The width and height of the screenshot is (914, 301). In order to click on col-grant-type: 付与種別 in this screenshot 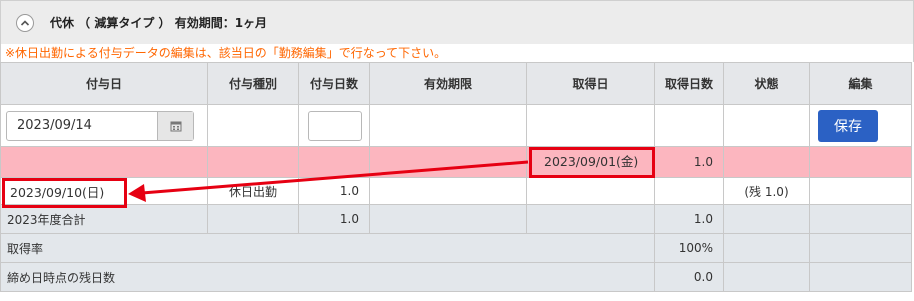, I will do `click(253, 83)`.